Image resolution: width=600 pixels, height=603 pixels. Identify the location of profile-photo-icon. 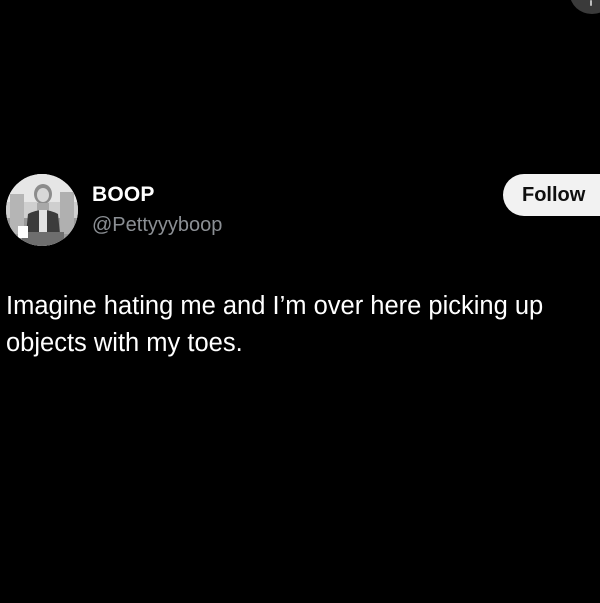
(42, 210).